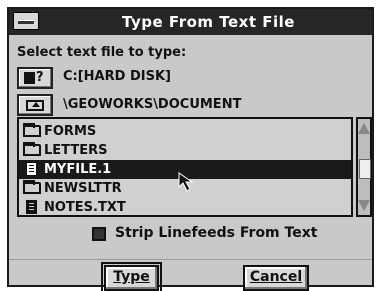 The image size is (381, 291). I want to click on cancel-button-label: Cancel, so click(276, 277).